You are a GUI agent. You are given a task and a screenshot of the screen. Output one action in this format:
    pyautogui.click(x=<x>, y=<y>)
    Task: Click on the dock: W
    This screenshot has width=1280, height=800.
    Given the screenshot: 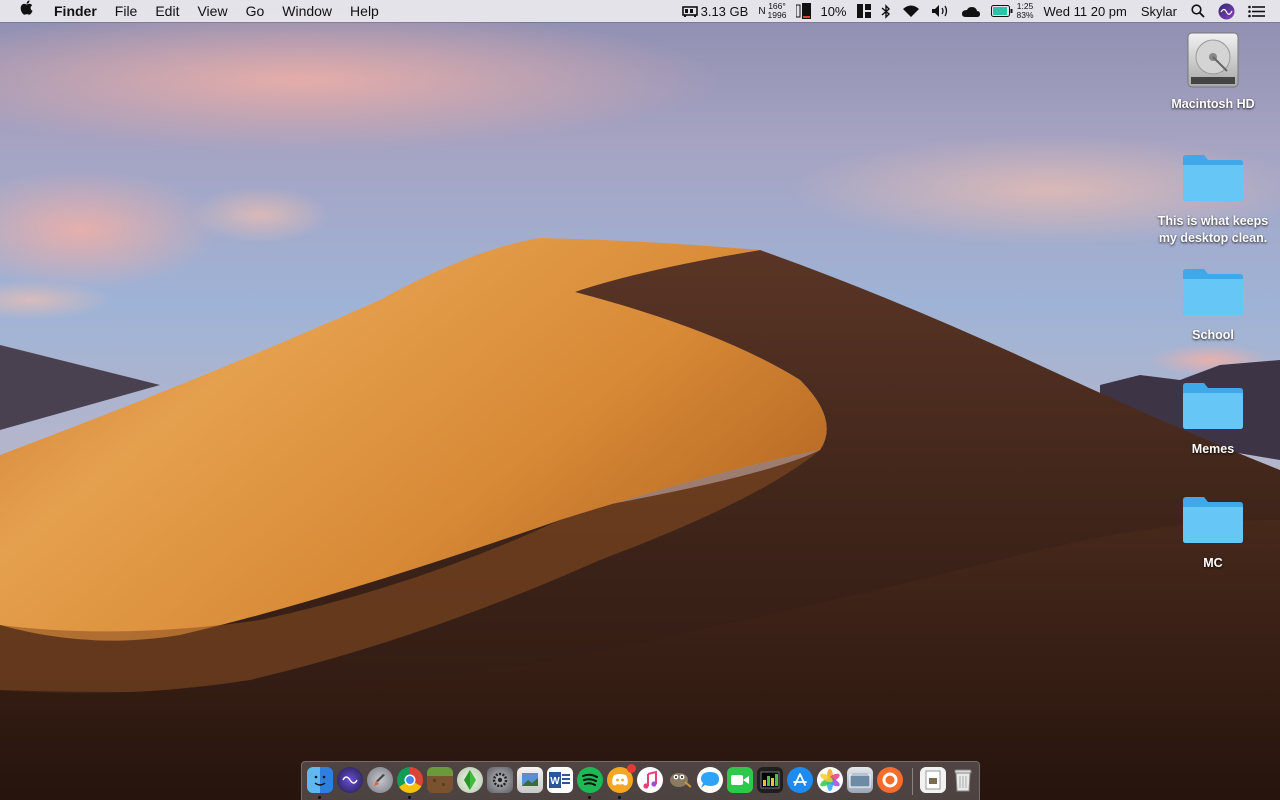 What is the action you would take?
    pyautogui.click(x=640, y=780)
    